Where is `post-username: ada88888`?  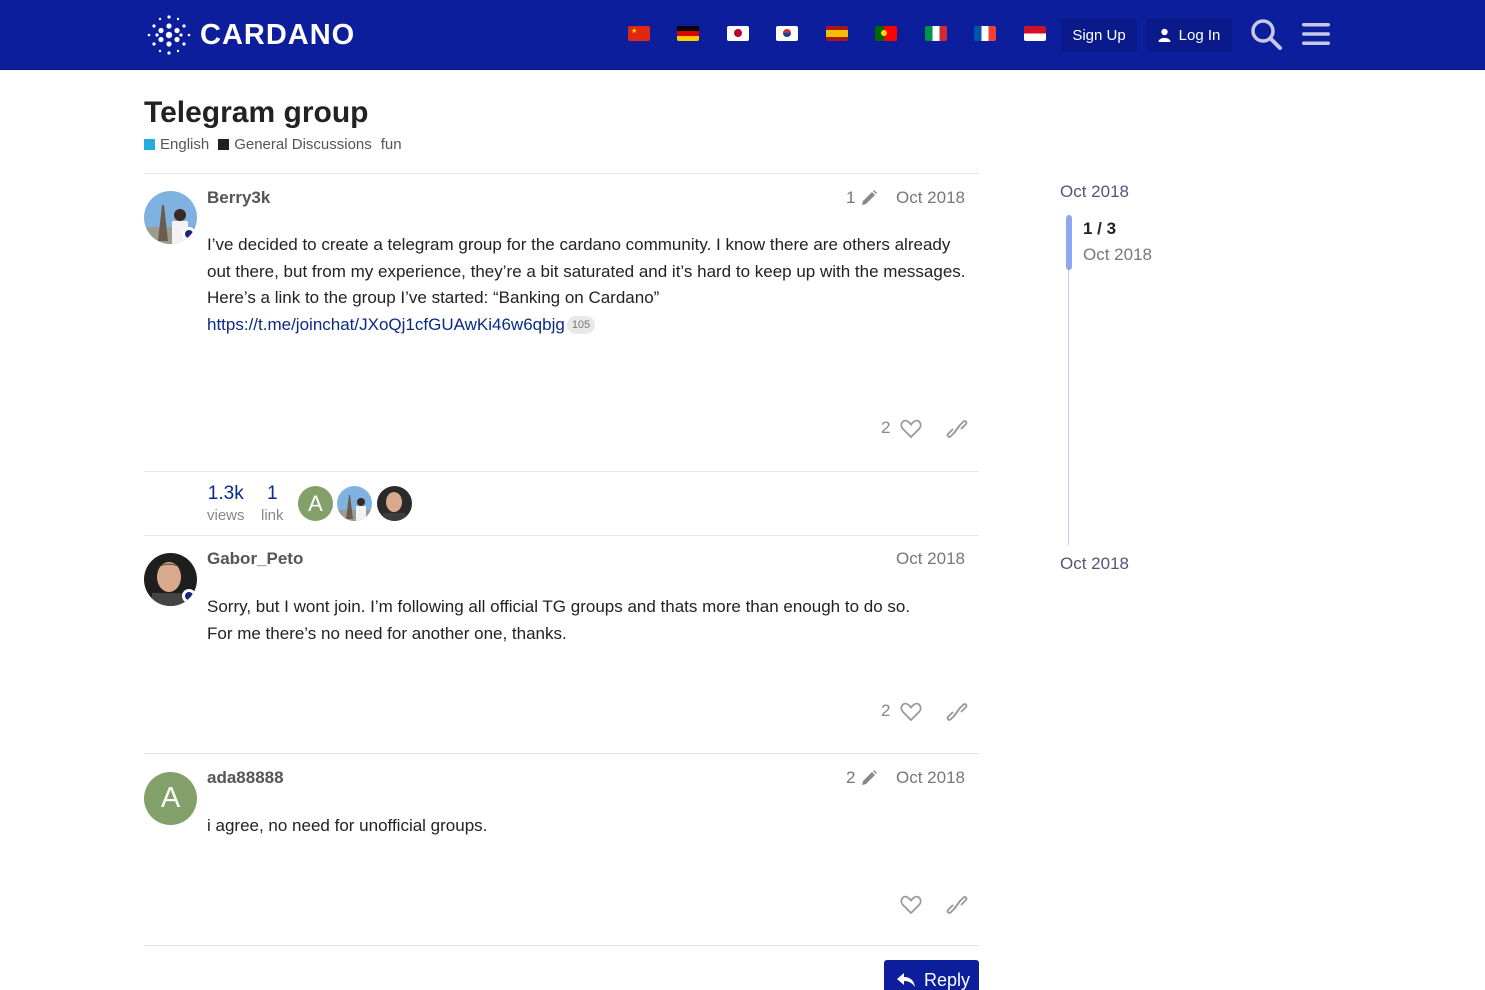 post-username: ada88888 is located at coordinates (245, 778).